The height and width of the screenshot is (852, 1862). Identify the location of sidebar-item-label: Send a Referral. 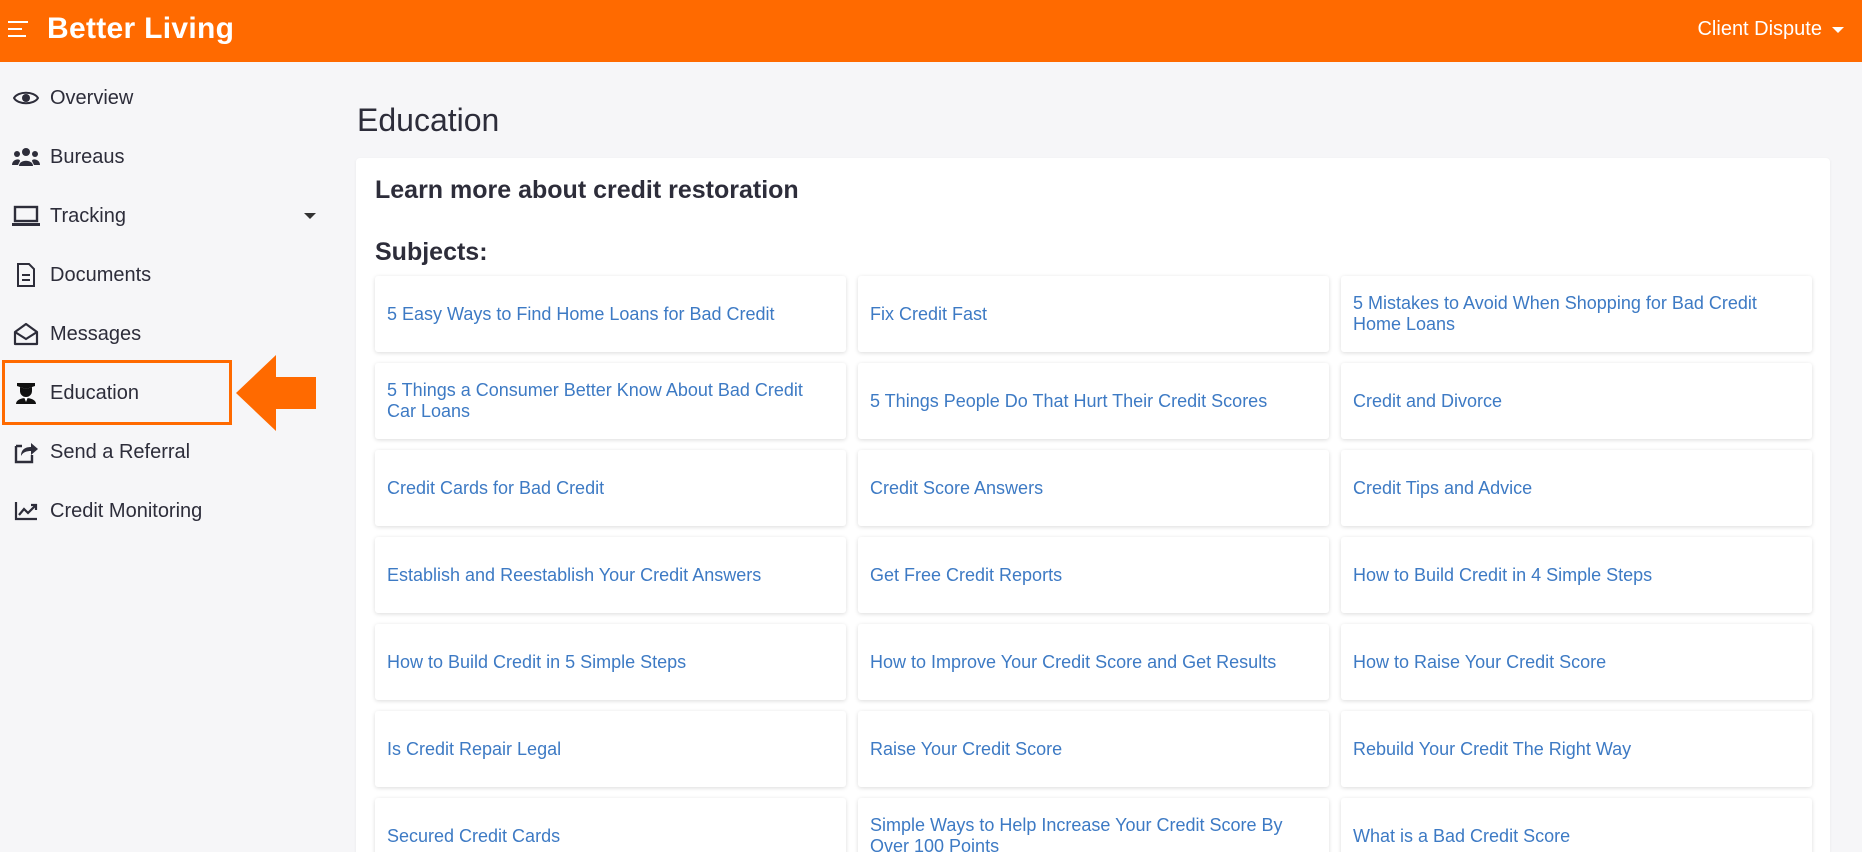
(120, 451).